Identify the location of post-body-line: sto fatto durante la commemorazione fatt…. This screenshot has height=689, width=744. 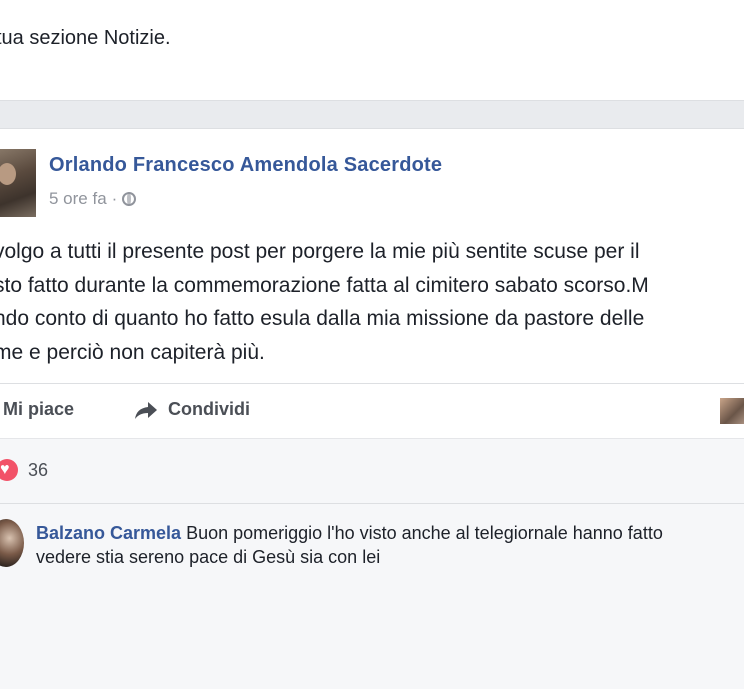
(324, 285).